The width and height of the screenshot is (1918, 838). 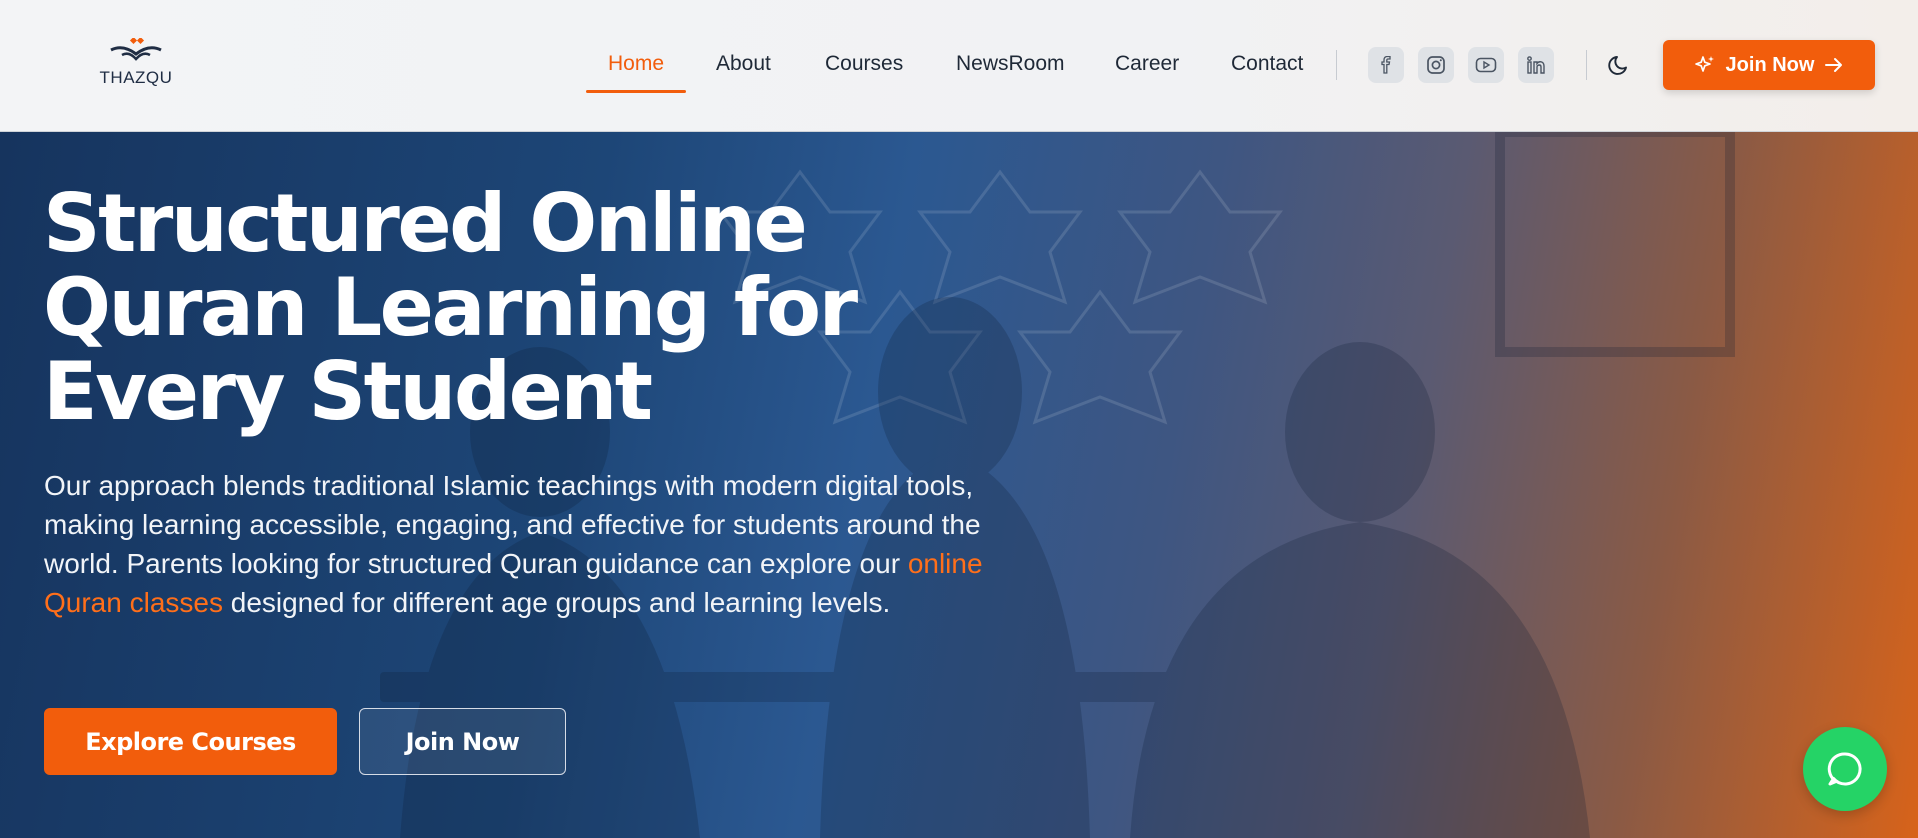 I want to click on nav-career: Career, so click(x=1147, y=64).